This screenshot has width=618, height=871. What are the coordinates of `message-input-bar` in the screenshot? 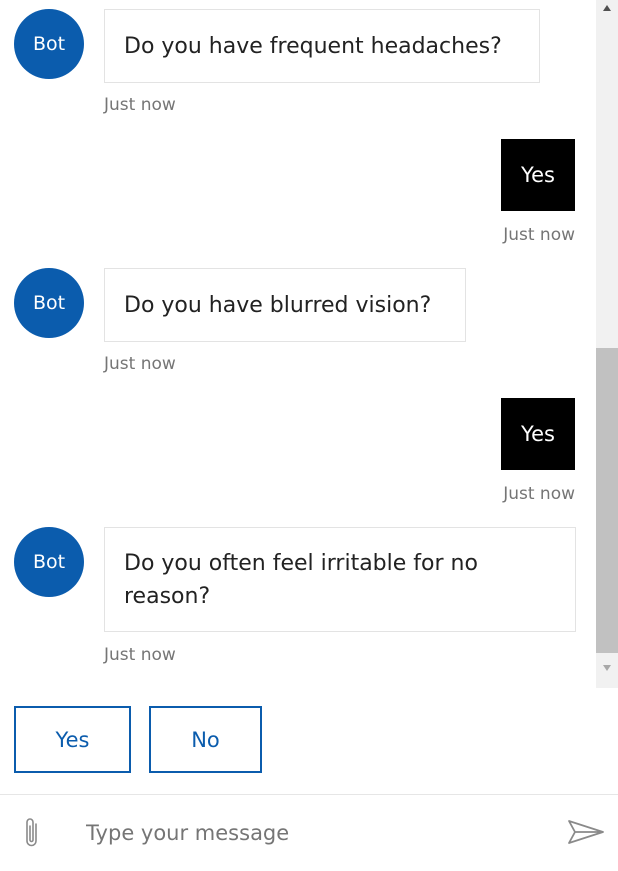 It's located at (309, 832).